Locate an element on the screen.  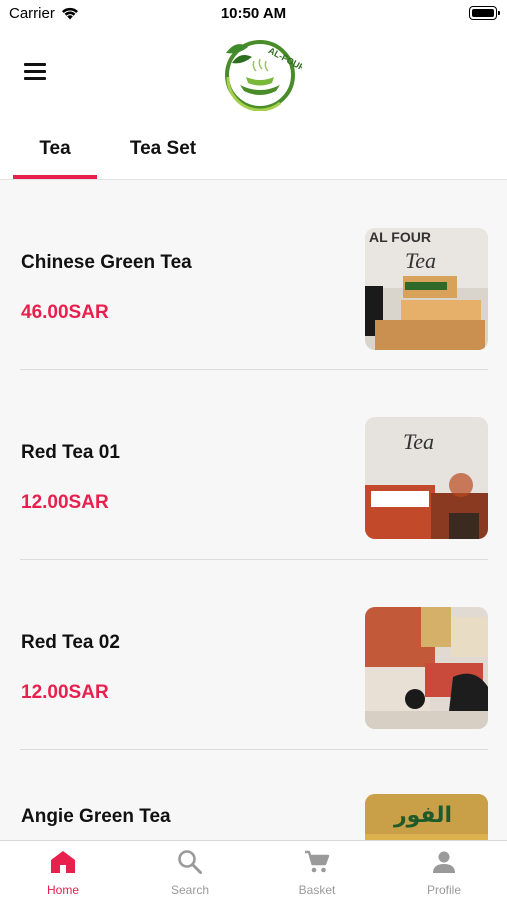
product-name: Angie Green Tea is located at coordinates (96, 816).